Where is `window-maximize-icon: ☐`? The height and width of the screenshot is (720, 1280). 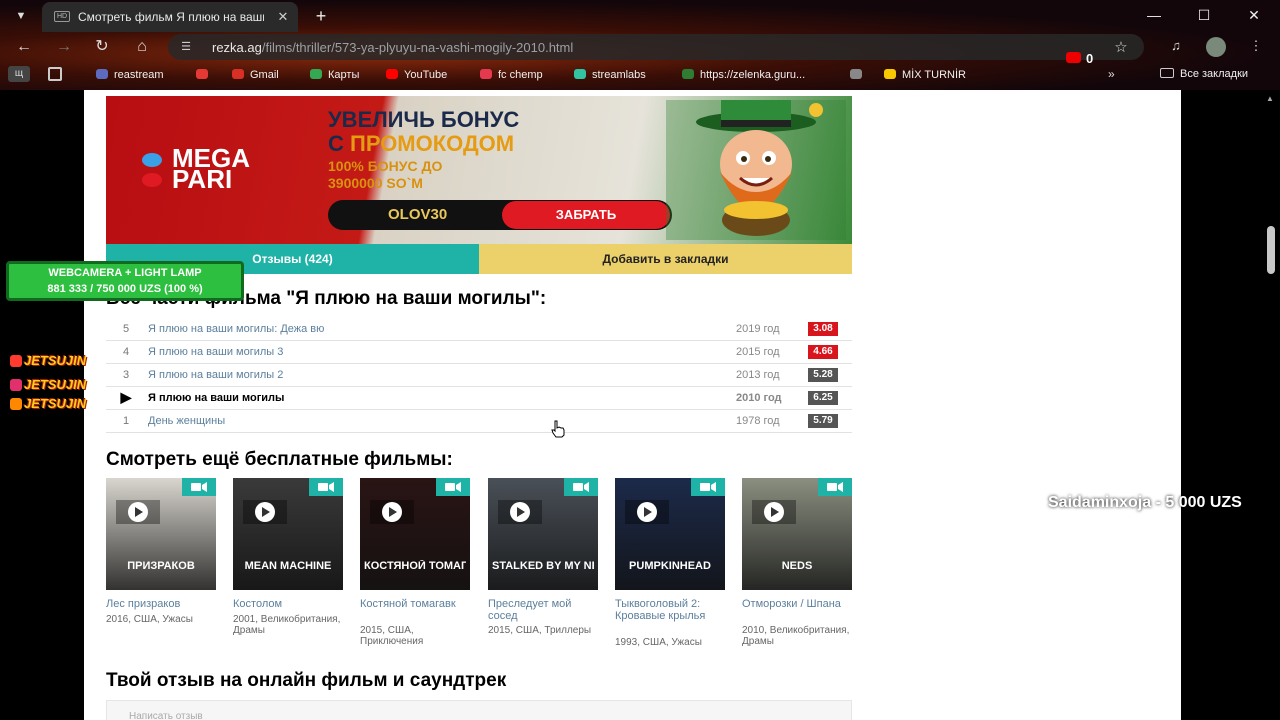
window-maximize-icon: ☐ is located at coordinates (1204, 15).